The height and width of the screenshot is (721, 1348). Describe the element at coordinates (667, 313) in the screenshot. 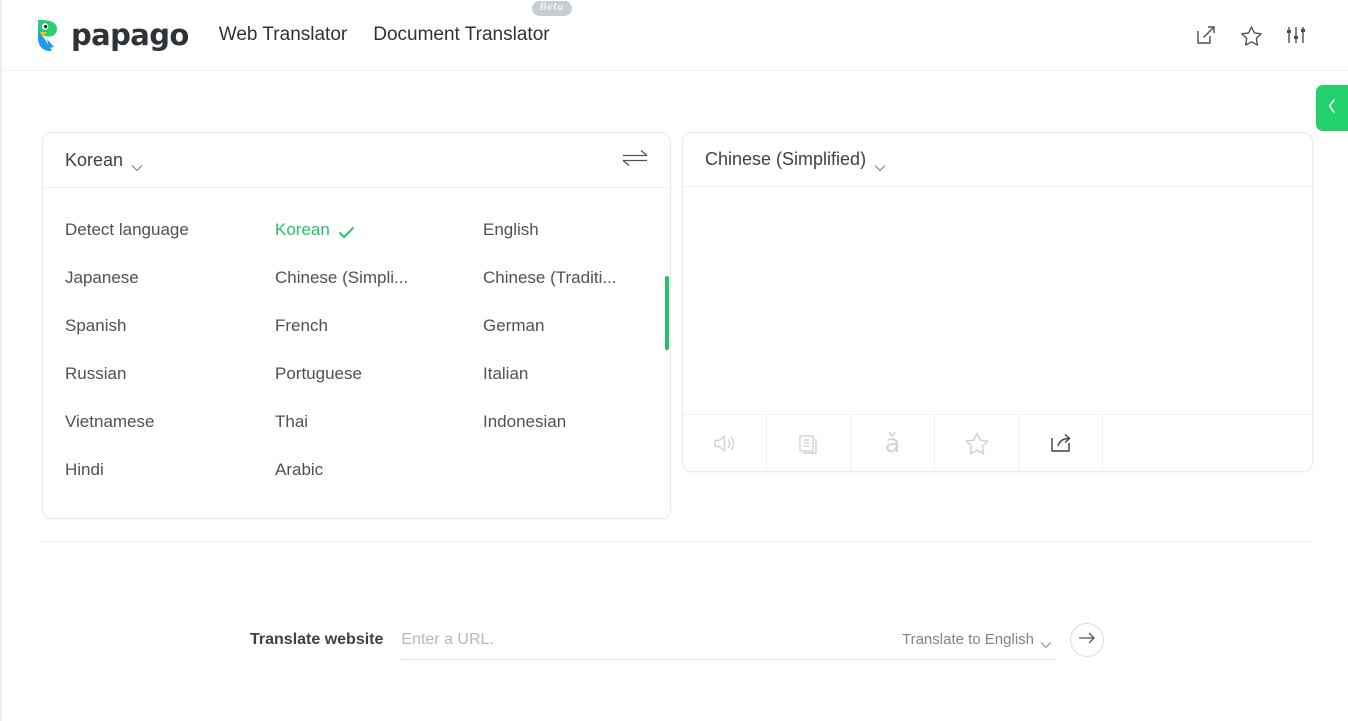

I see `language-dropdown-scrollbar` at that location.